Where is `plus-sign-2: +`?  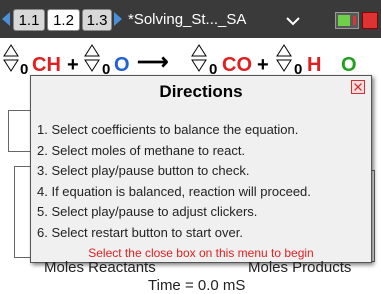 plus-sign-2: + is located at coordinates (263, 65).